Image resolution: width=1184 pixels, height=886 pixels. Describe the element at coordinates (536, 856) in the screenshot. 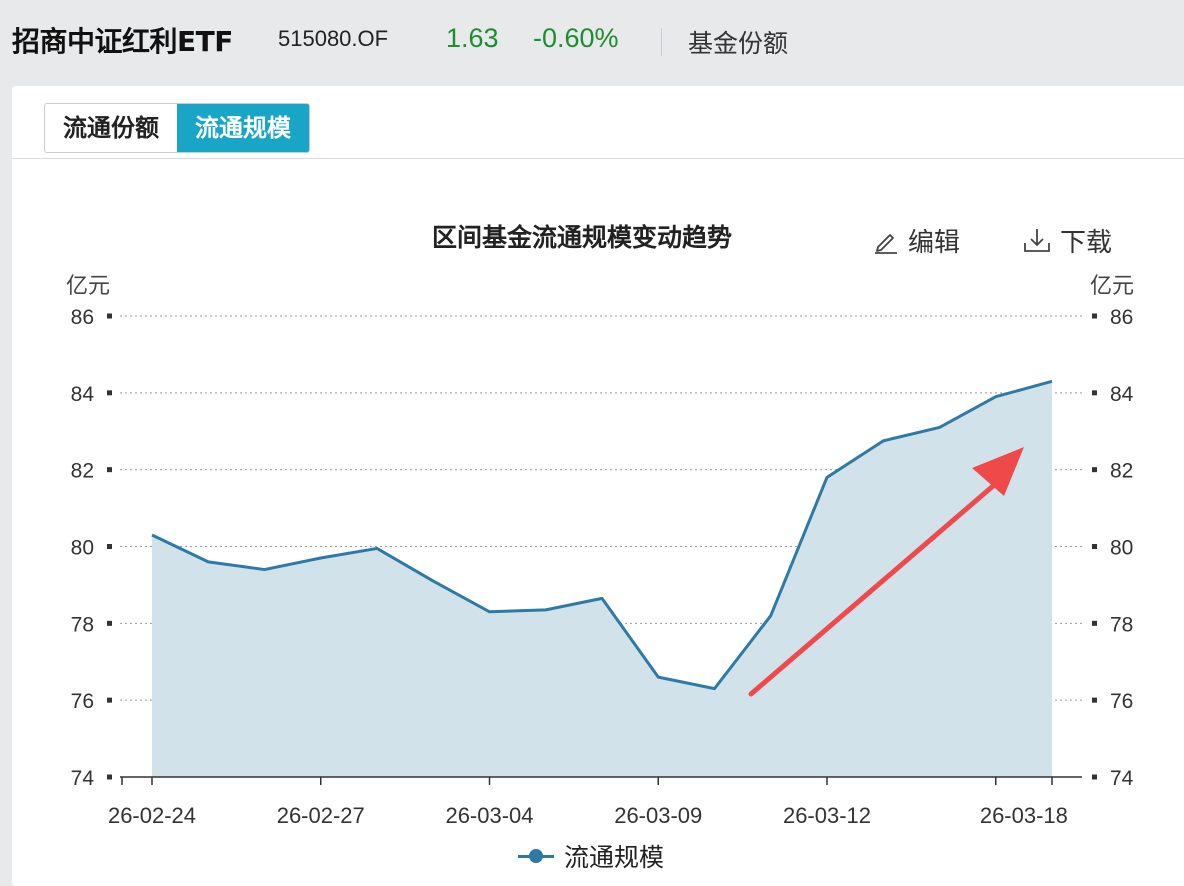

I see `legend-marker` at that location.